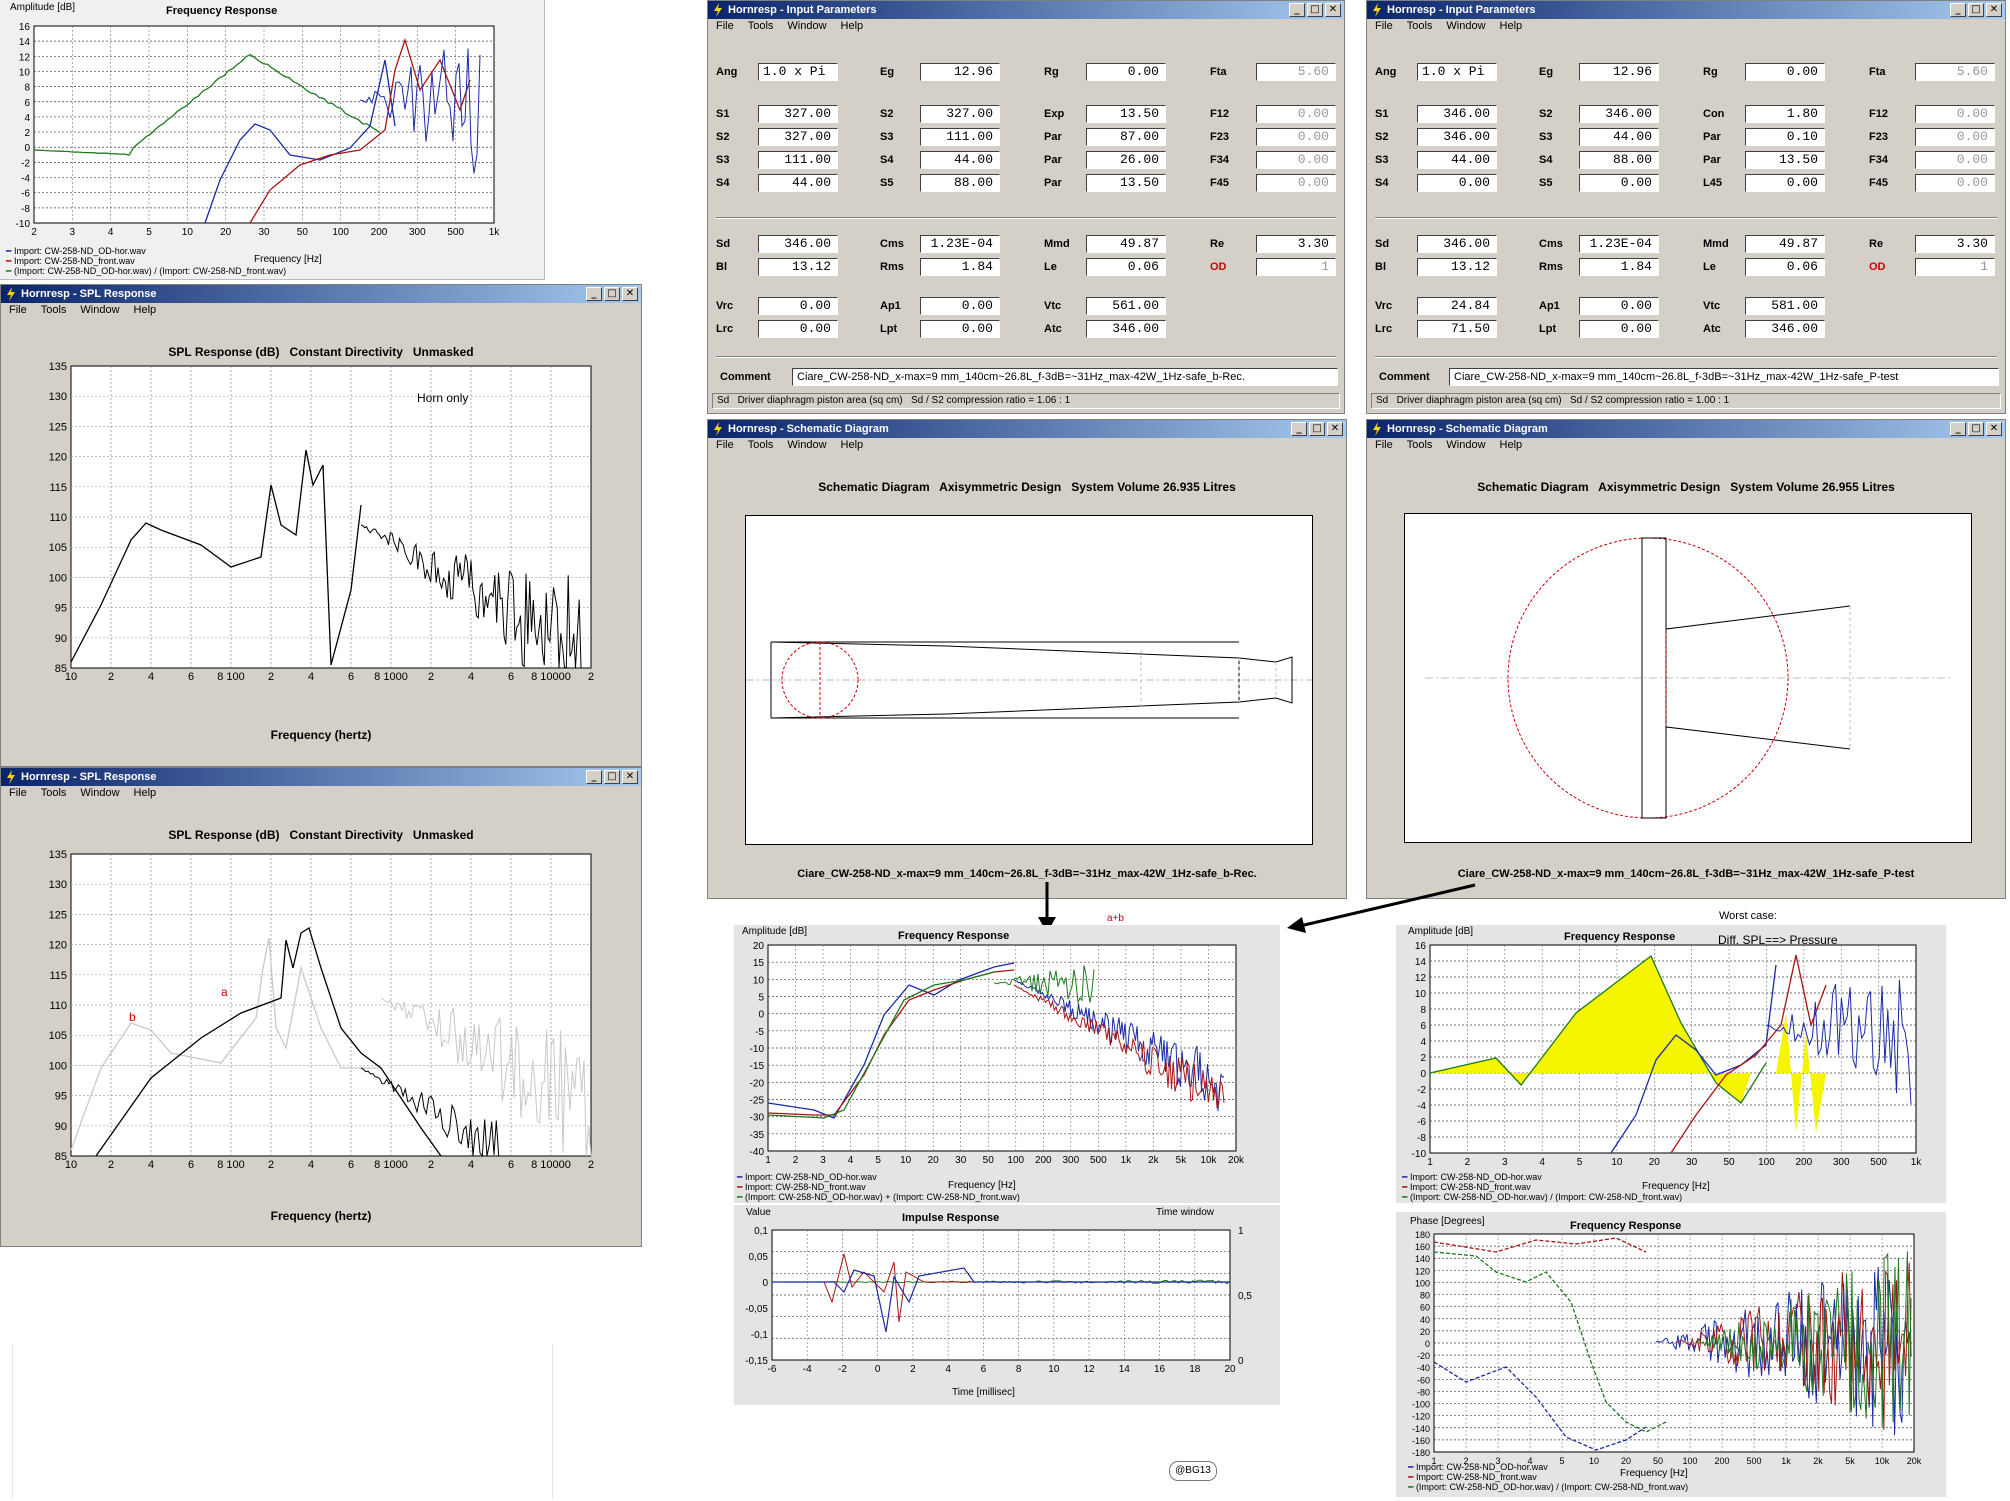 Image resolution: width=2010 pixels, height=1501 pixels. What do you see at coordinates (1457, 306) in the screenshot?
I see `param-field: 24.84` at bounding box center [1457, 306].